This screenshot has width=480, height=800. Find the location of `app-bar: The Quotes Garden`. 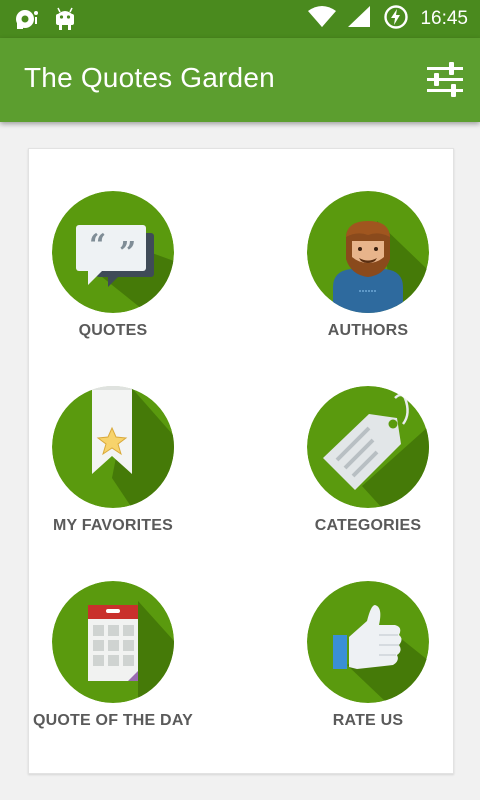

app-bar: The Quotes Garden is located at coordinates (240, 80).